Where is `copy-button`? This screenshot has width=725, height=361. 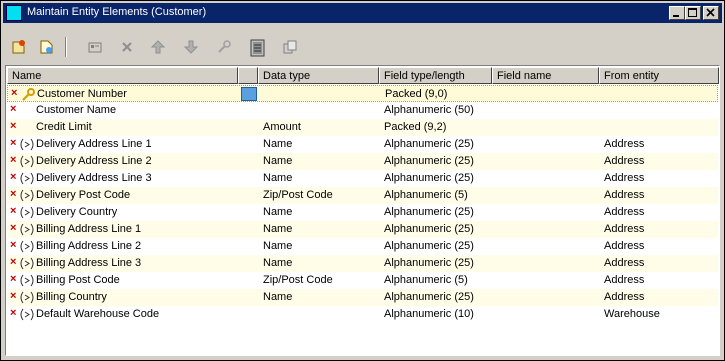
copy-button is located at coordinates (290, 47).